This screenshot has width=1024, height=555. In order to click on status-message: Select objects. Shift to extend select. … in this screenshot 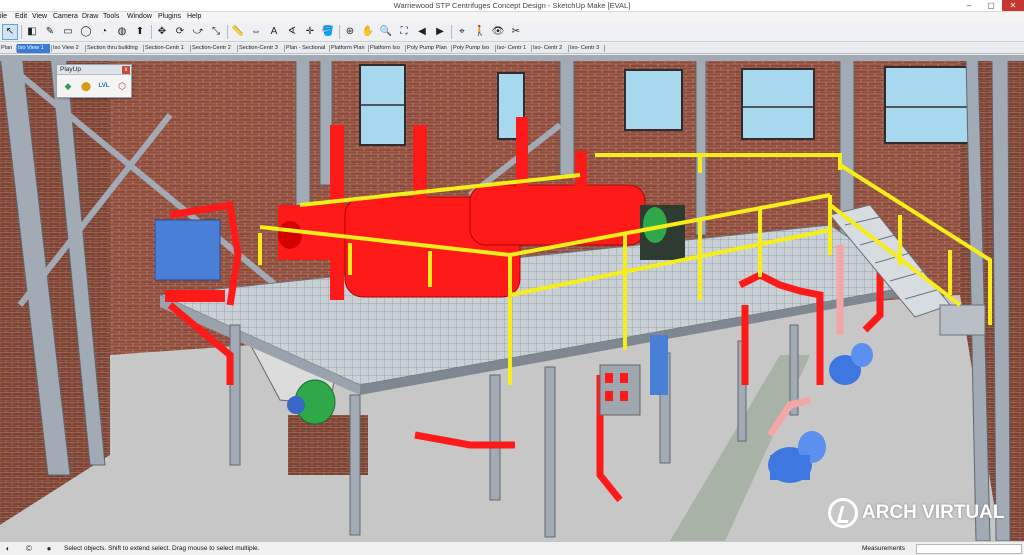, I will do `click(162, 548)`.